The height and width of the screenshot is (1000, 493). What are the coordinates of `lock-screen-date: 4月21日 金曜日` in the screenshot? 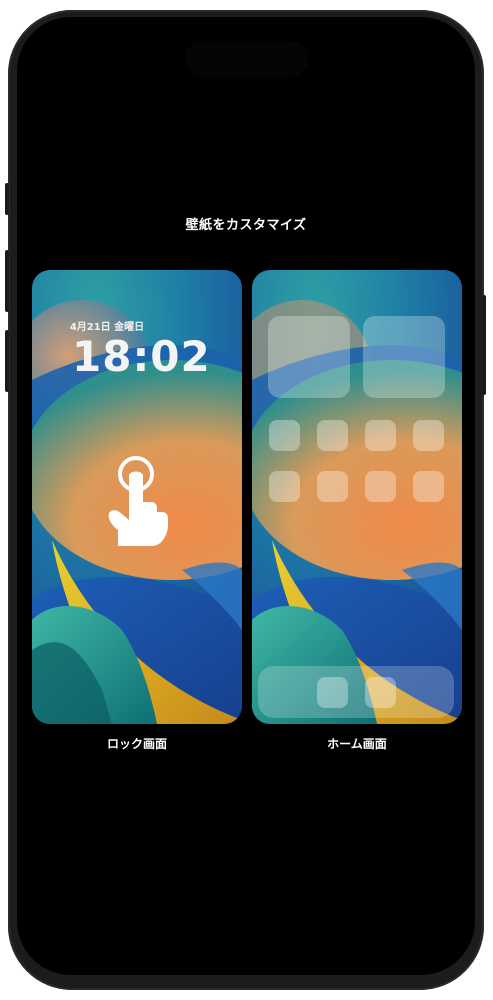 It's located at (107, 327).